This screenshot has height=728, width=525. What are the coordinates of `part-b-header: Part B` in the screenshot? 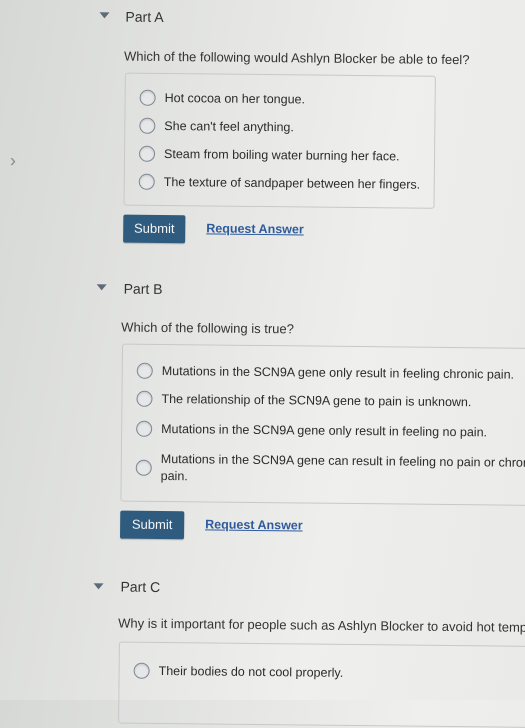 It's located at (143, 289).